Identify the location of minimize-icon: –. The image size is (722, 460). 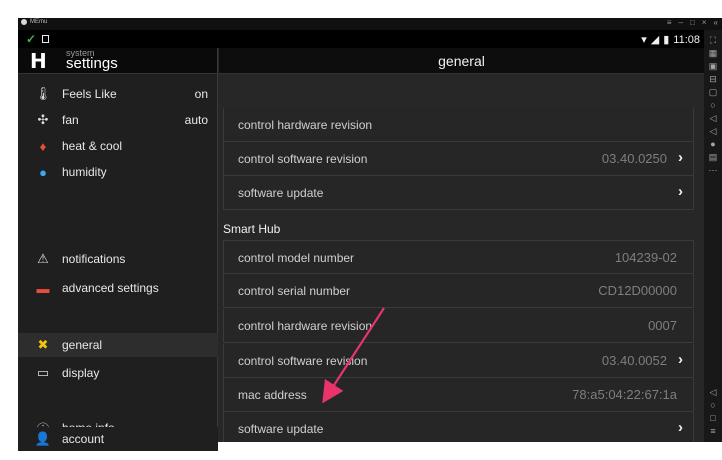
(681, 22).